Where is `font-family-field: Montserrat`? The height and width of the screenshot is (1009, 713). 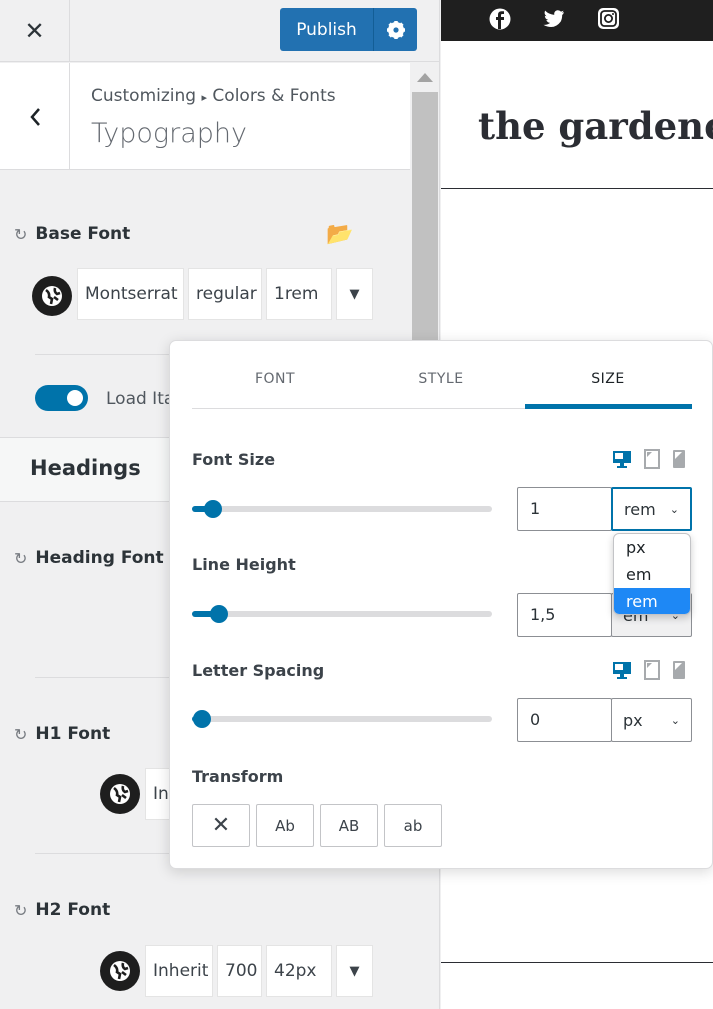 font-family-field: Montserrat is located at coordinates (130, 294).